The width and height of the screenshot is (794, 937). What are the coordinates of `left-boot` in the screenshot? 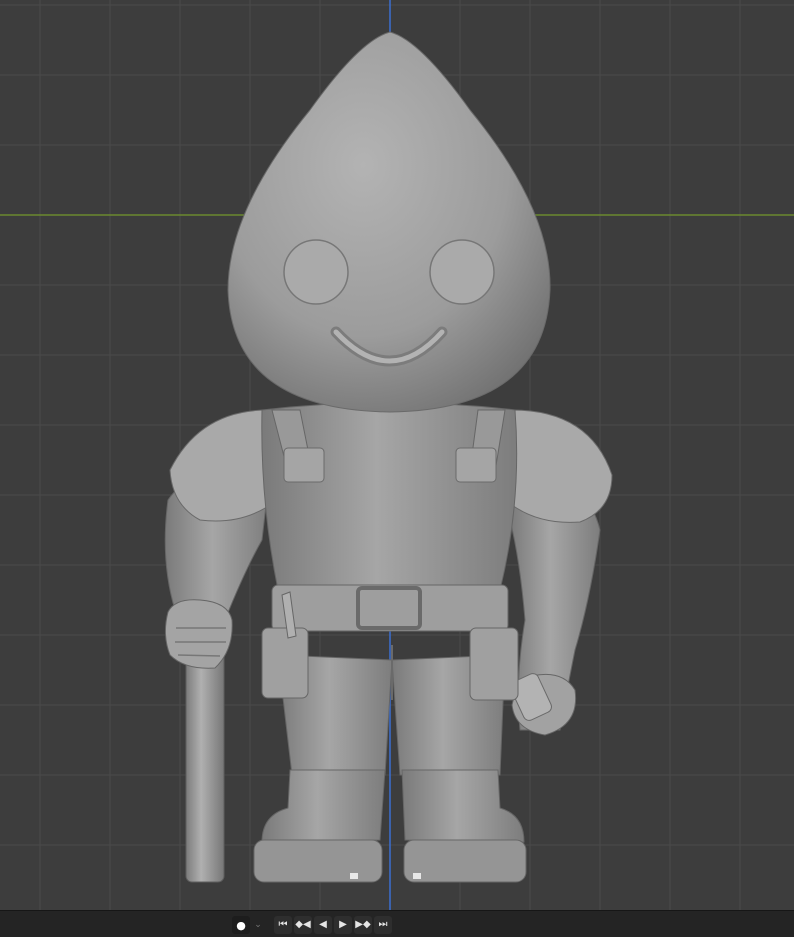 It's located at (323, 806).